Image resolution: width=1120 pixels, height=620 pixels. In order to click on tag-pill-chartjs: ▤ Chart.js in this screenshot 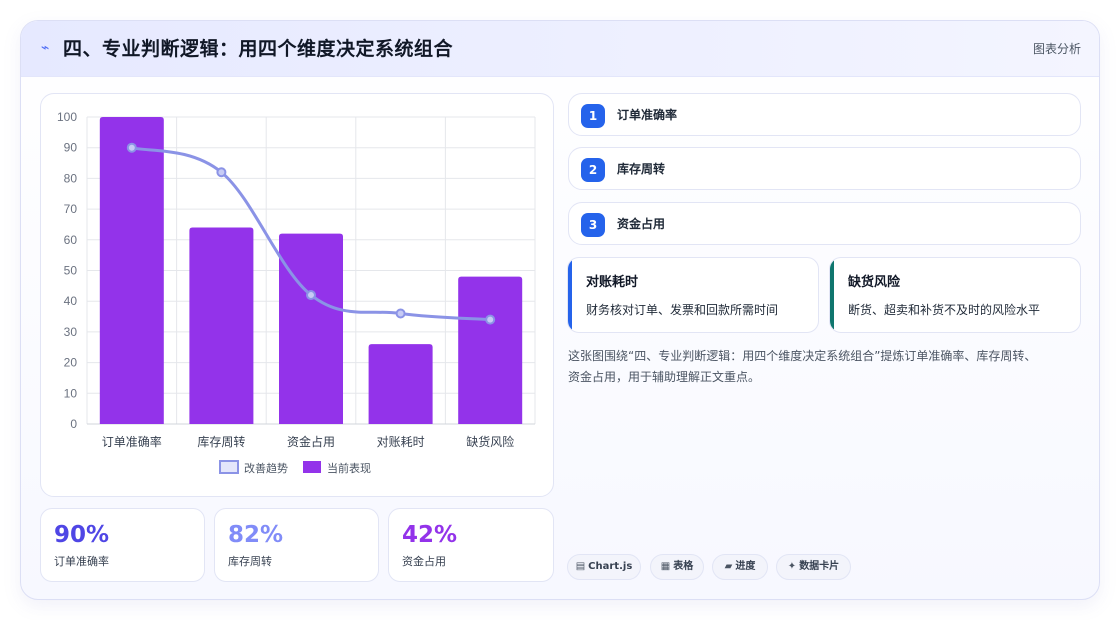, I will do `click(604, 567)`.